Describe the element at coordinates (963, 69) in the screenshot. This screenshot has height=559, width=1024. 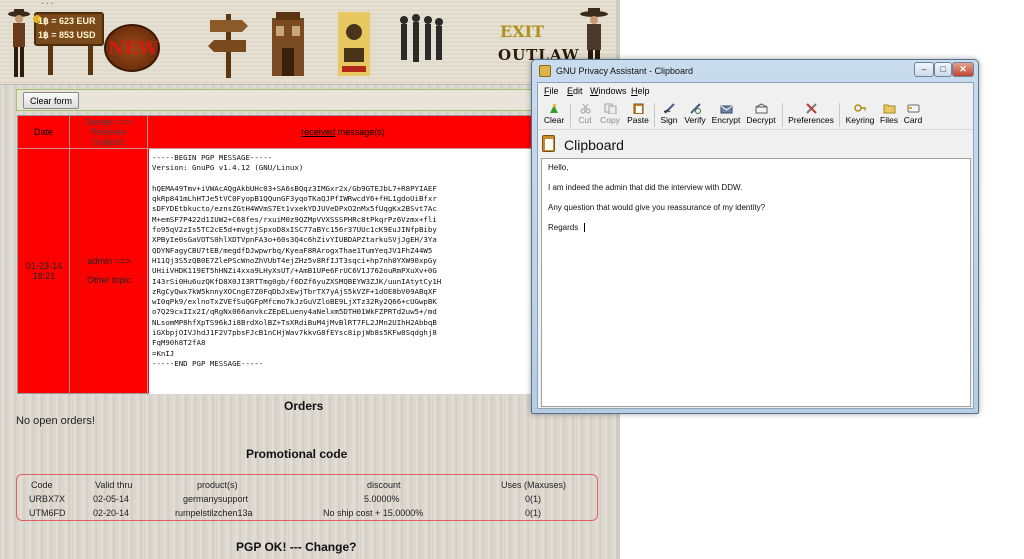
I see `close-button: ✕` at that location.